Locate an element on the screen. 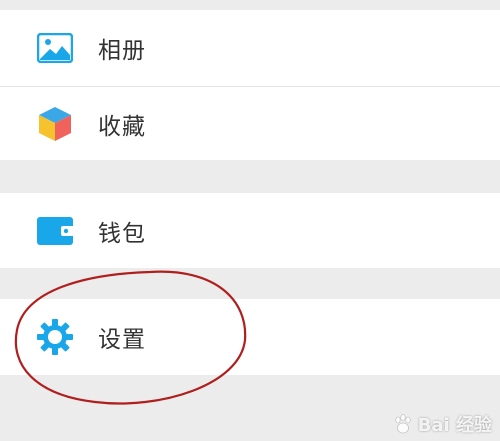 The height and width of the screenshot is (441, 500). cube-icon is located at coordinates (55, 124).